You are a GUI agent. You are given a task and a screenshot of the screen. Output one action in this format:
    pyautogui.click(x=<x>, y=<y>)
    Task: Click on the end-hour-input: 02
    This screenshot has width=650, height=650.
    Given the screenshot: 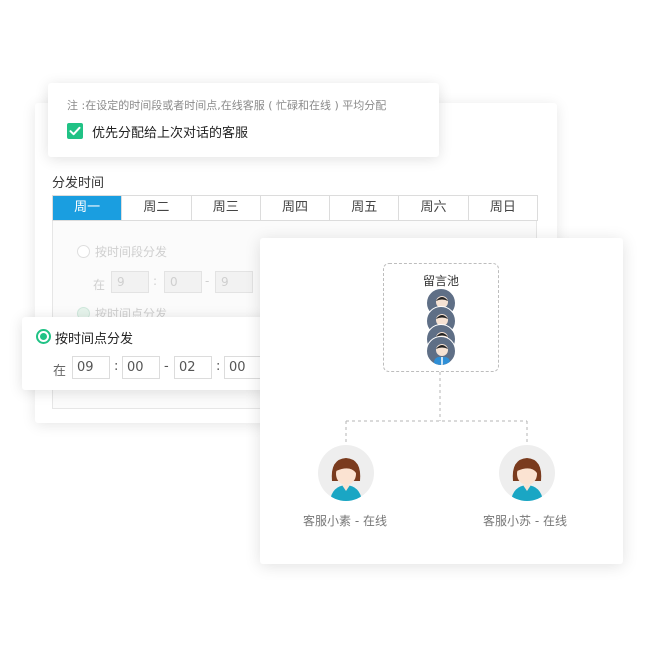 What is the action you would take?
    pyautogui.click(x=193, y=367)
    